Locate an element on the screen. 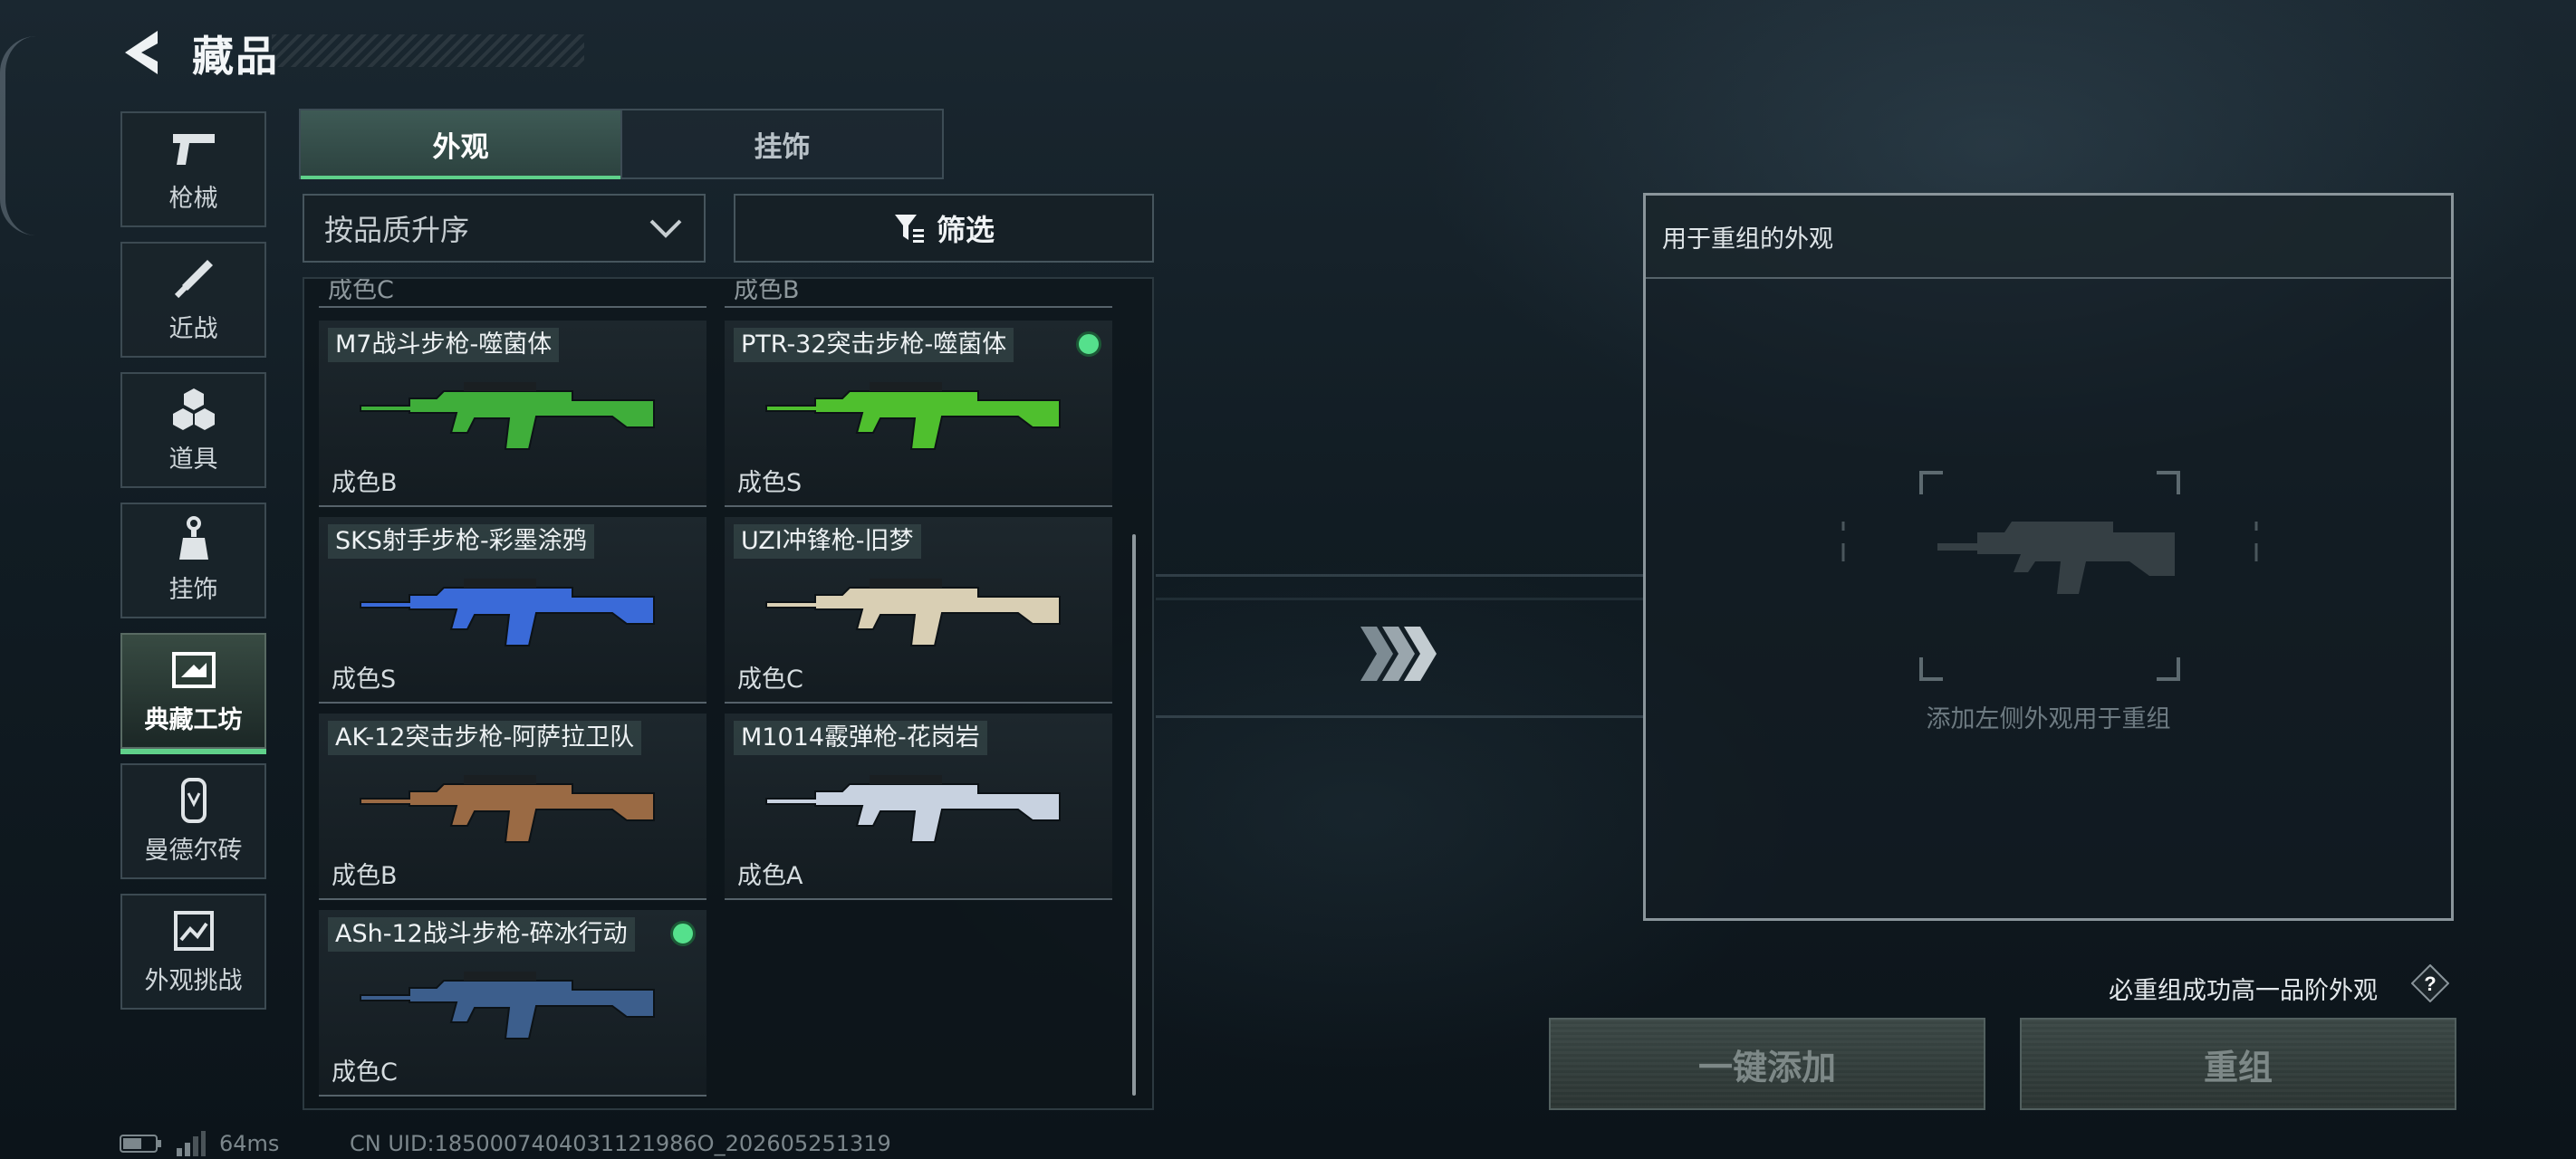 The image size is (2576, 1159). sidebar-item-brick: 曼德尔砖 is located at coordinates (193, 821).